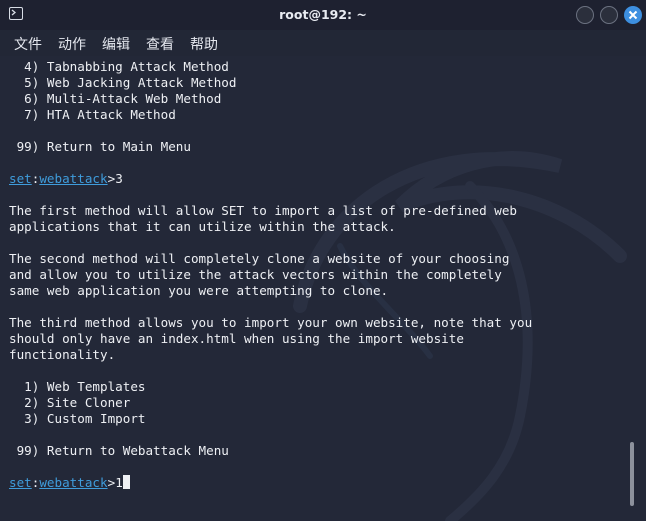  What do you see at coordinates (204, 44) in the screenshot?
I see `menu-help: 帮助` at bounding box center [204, 44].